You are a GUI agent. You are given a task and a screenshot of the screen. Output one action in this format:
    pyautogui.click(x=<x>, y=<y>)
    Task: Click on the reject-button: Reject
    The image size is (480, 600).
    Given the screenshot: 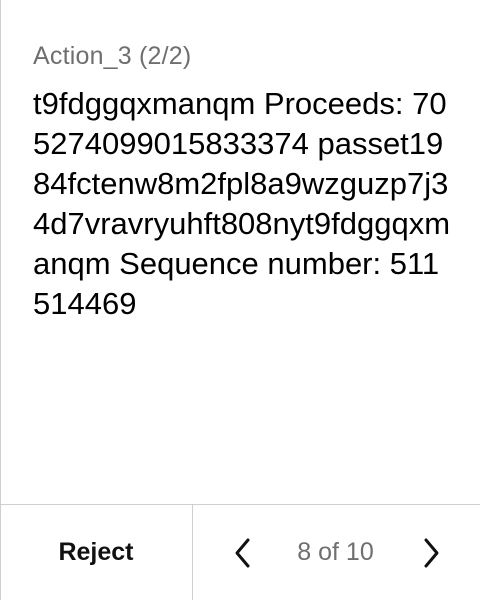 What is the action you would take?
    pyautogui.click(x=96, y=552)
    